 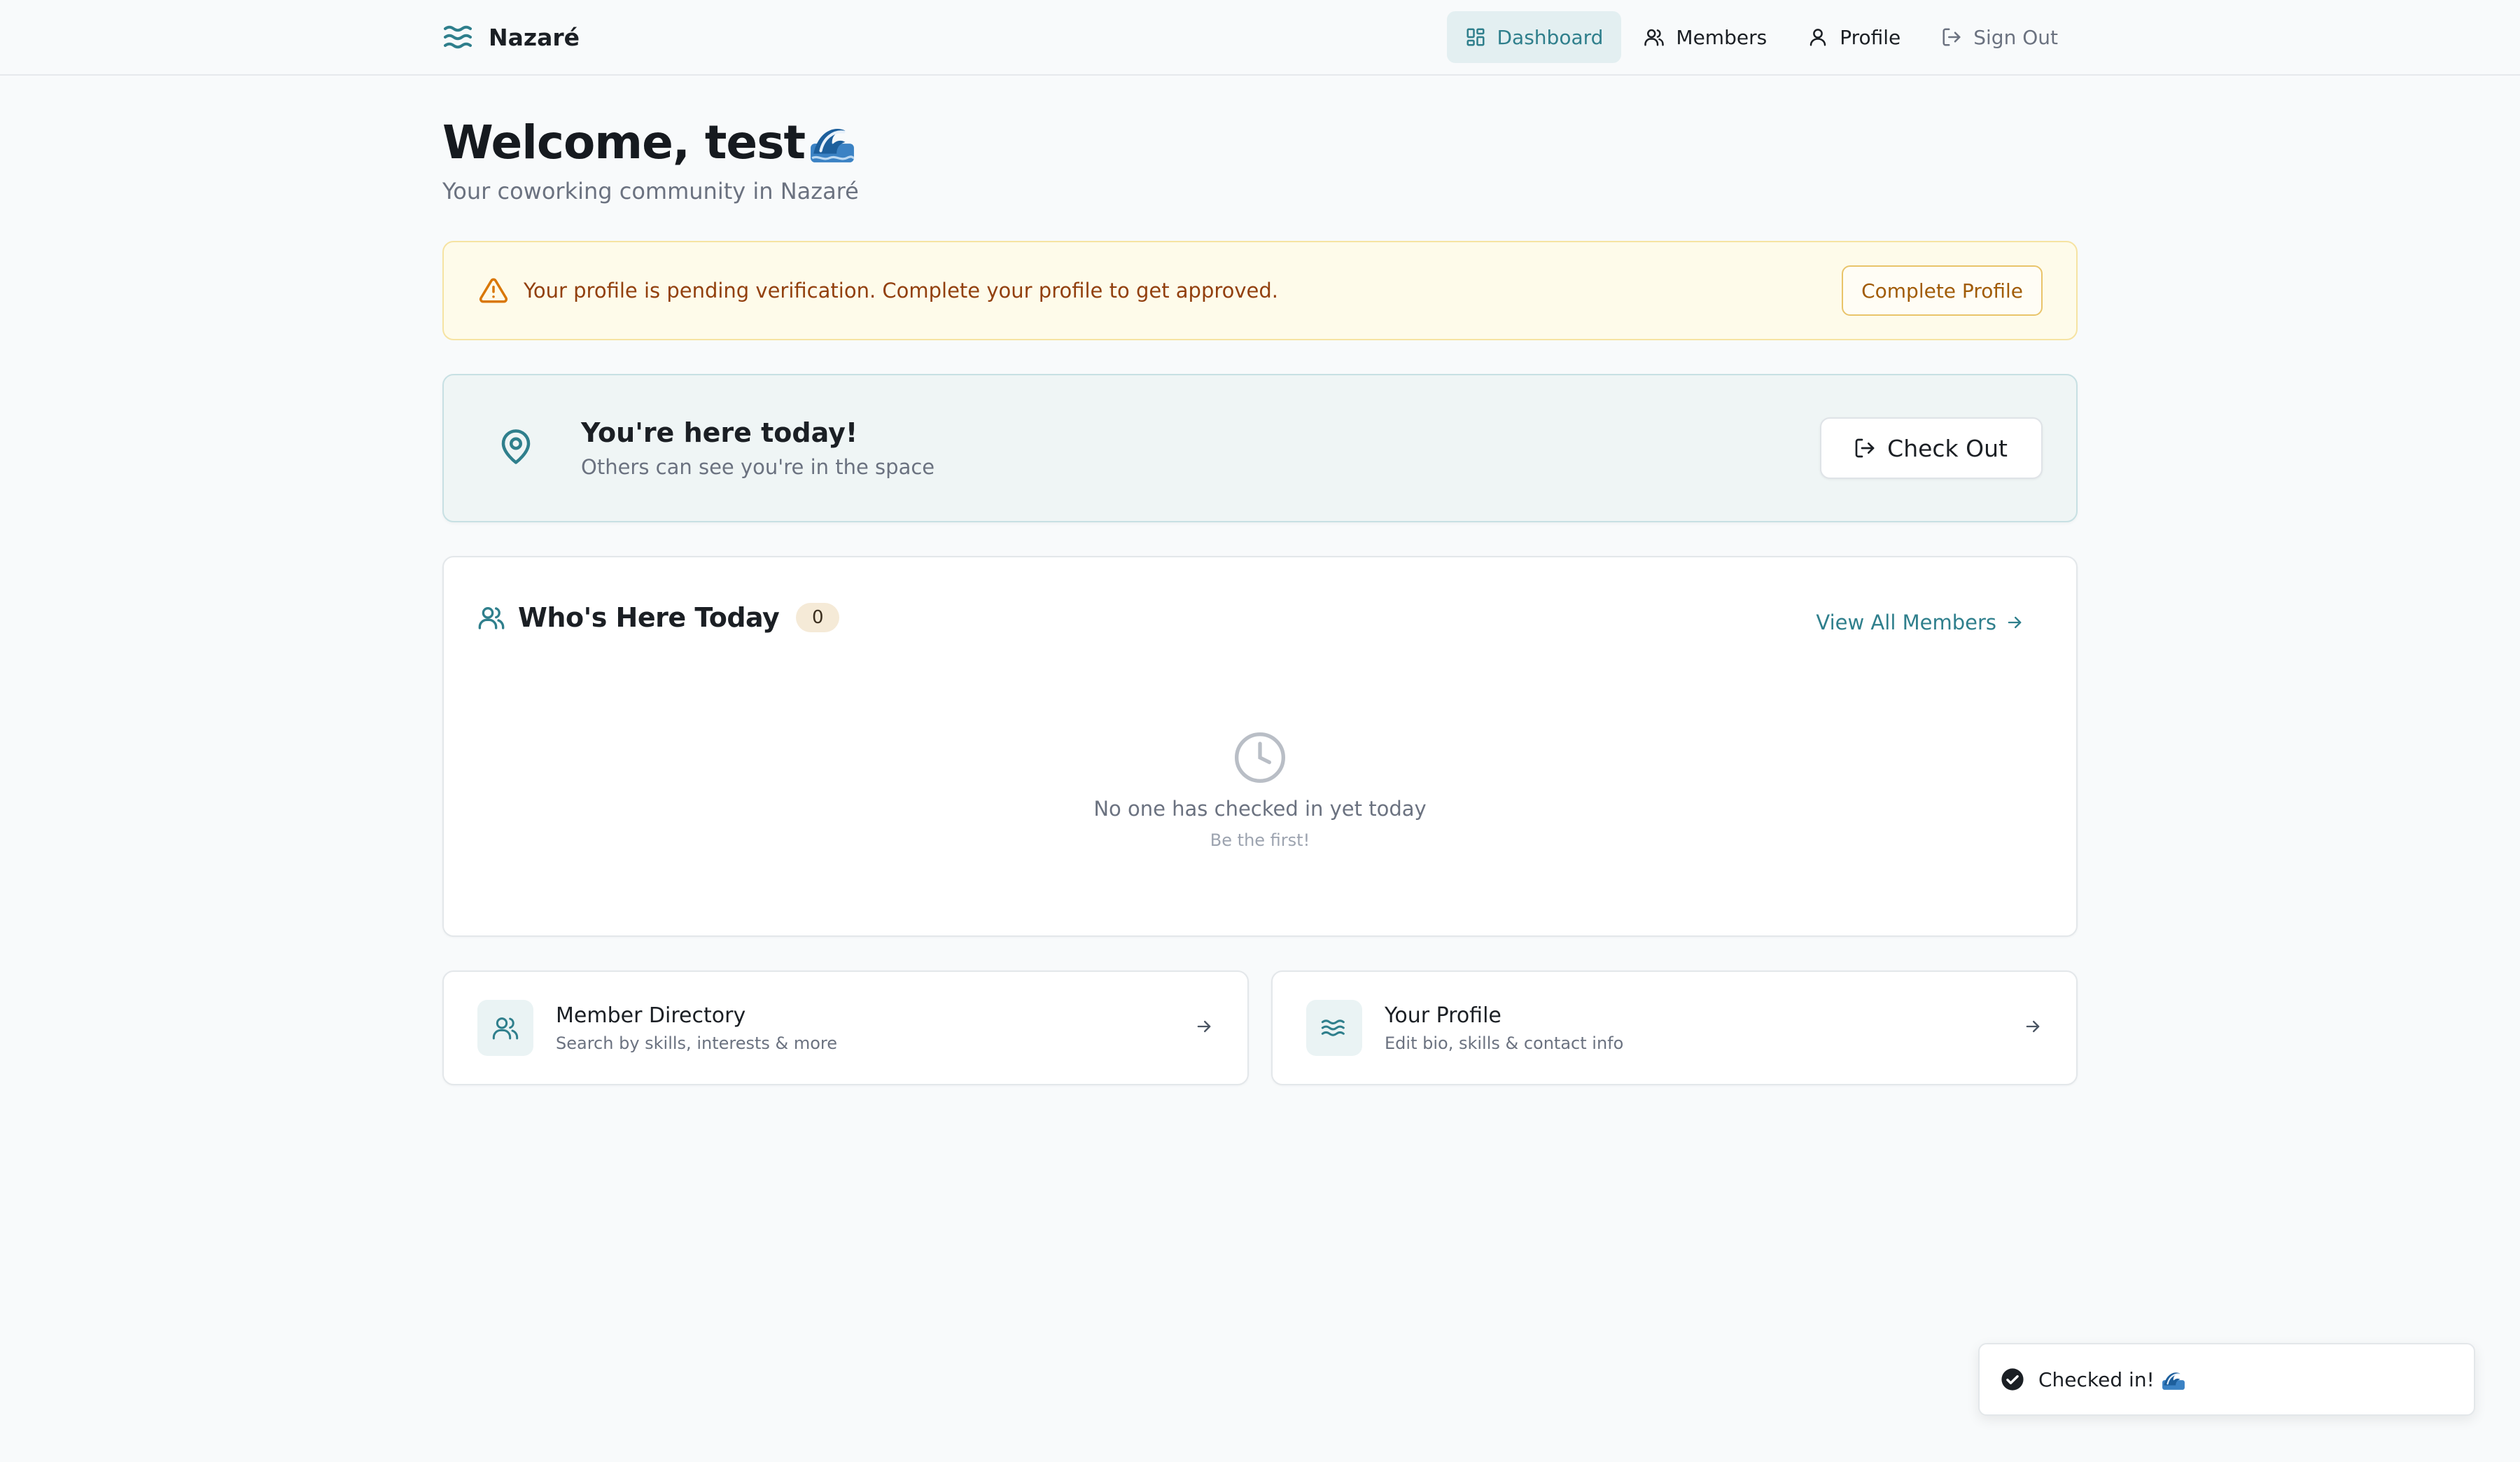 What do you see at coordinates (697, 1043) in the screenshot?
I see `member-directory-subtitle: Search by skills, interests & more` at bounding box center [697, 1043].